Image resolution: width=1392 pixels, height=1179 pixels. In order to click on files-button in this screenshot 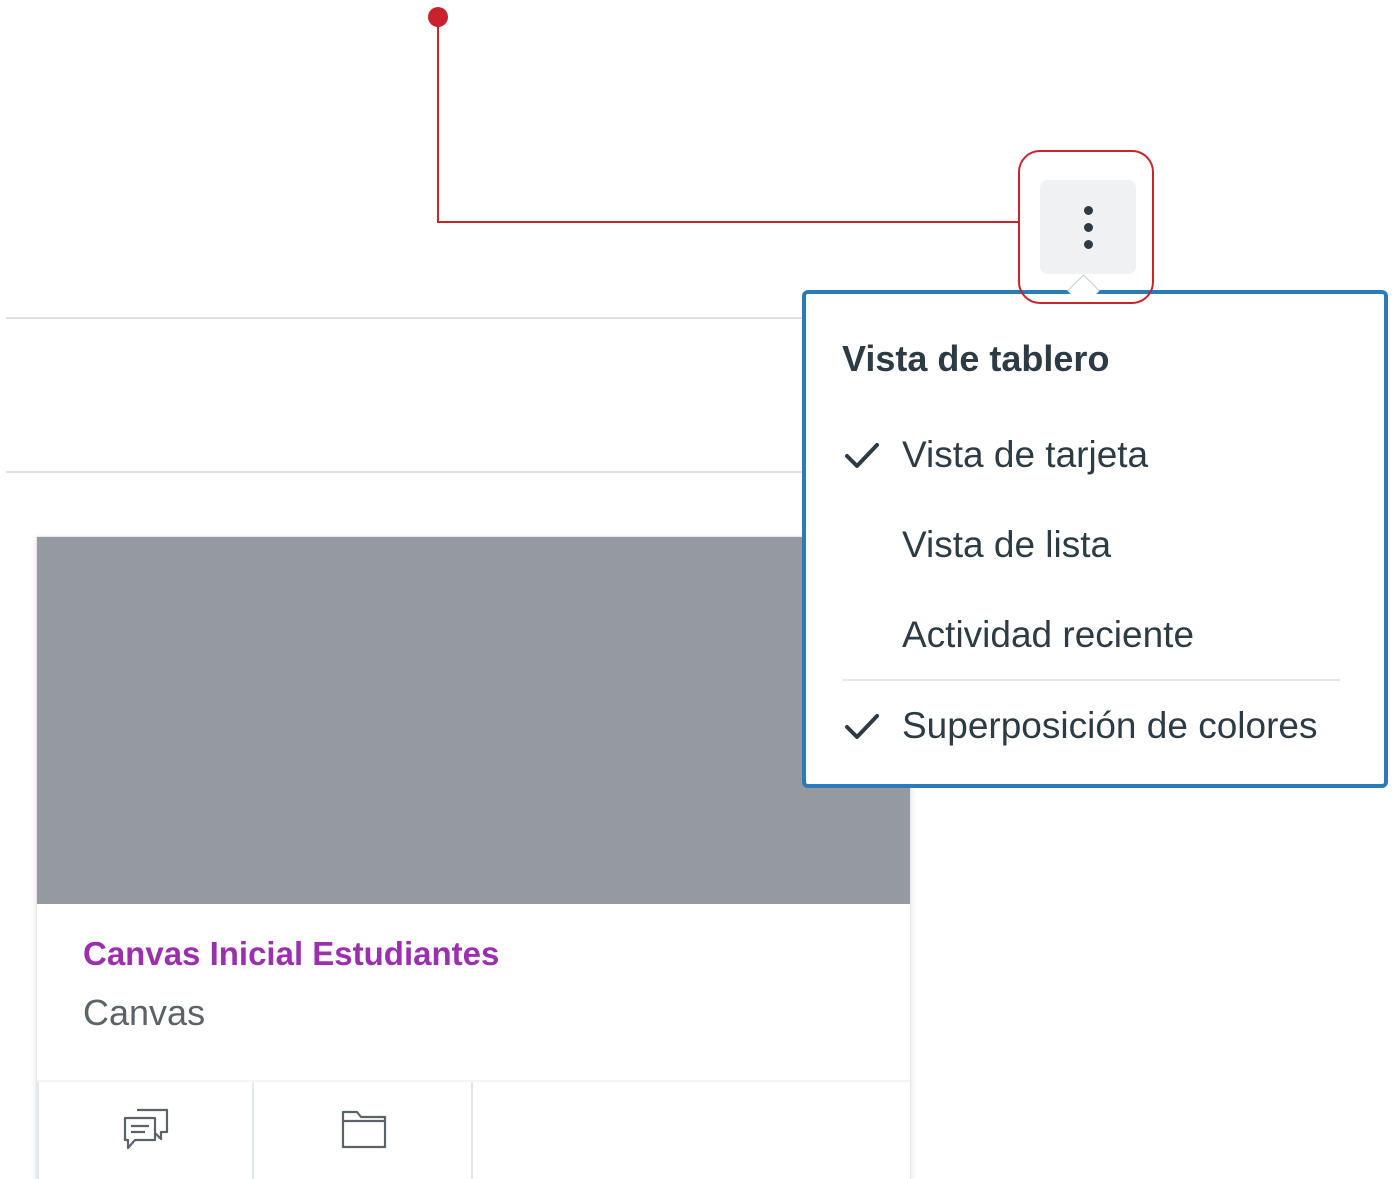, I will do `click(364, 1130)`.